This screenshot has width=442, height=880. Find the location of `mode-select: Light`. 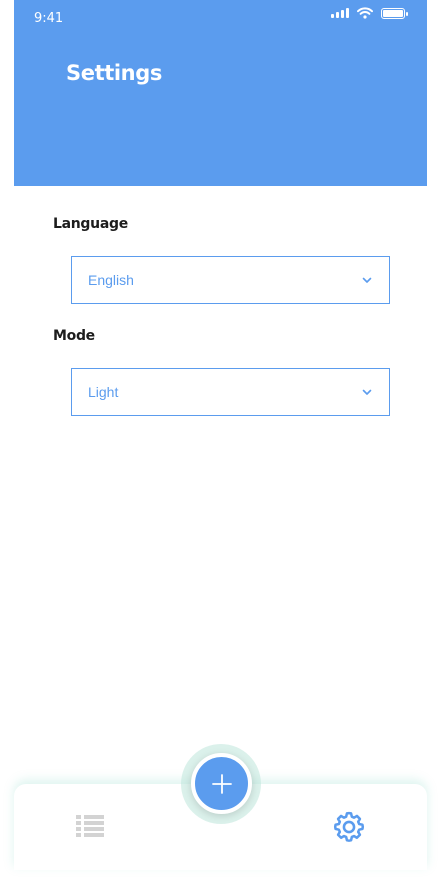

mode-select: Light is located at coordinates (230, 392).